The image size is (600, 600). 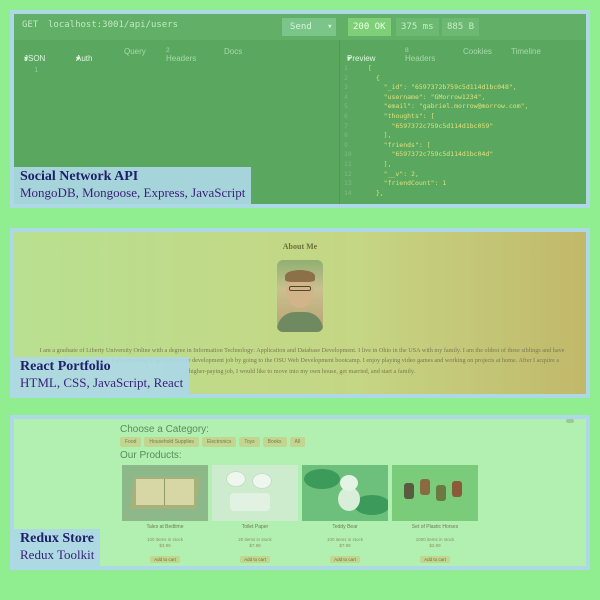 I want to click on products-heading: Our Products:, so click(x=151, y=455).